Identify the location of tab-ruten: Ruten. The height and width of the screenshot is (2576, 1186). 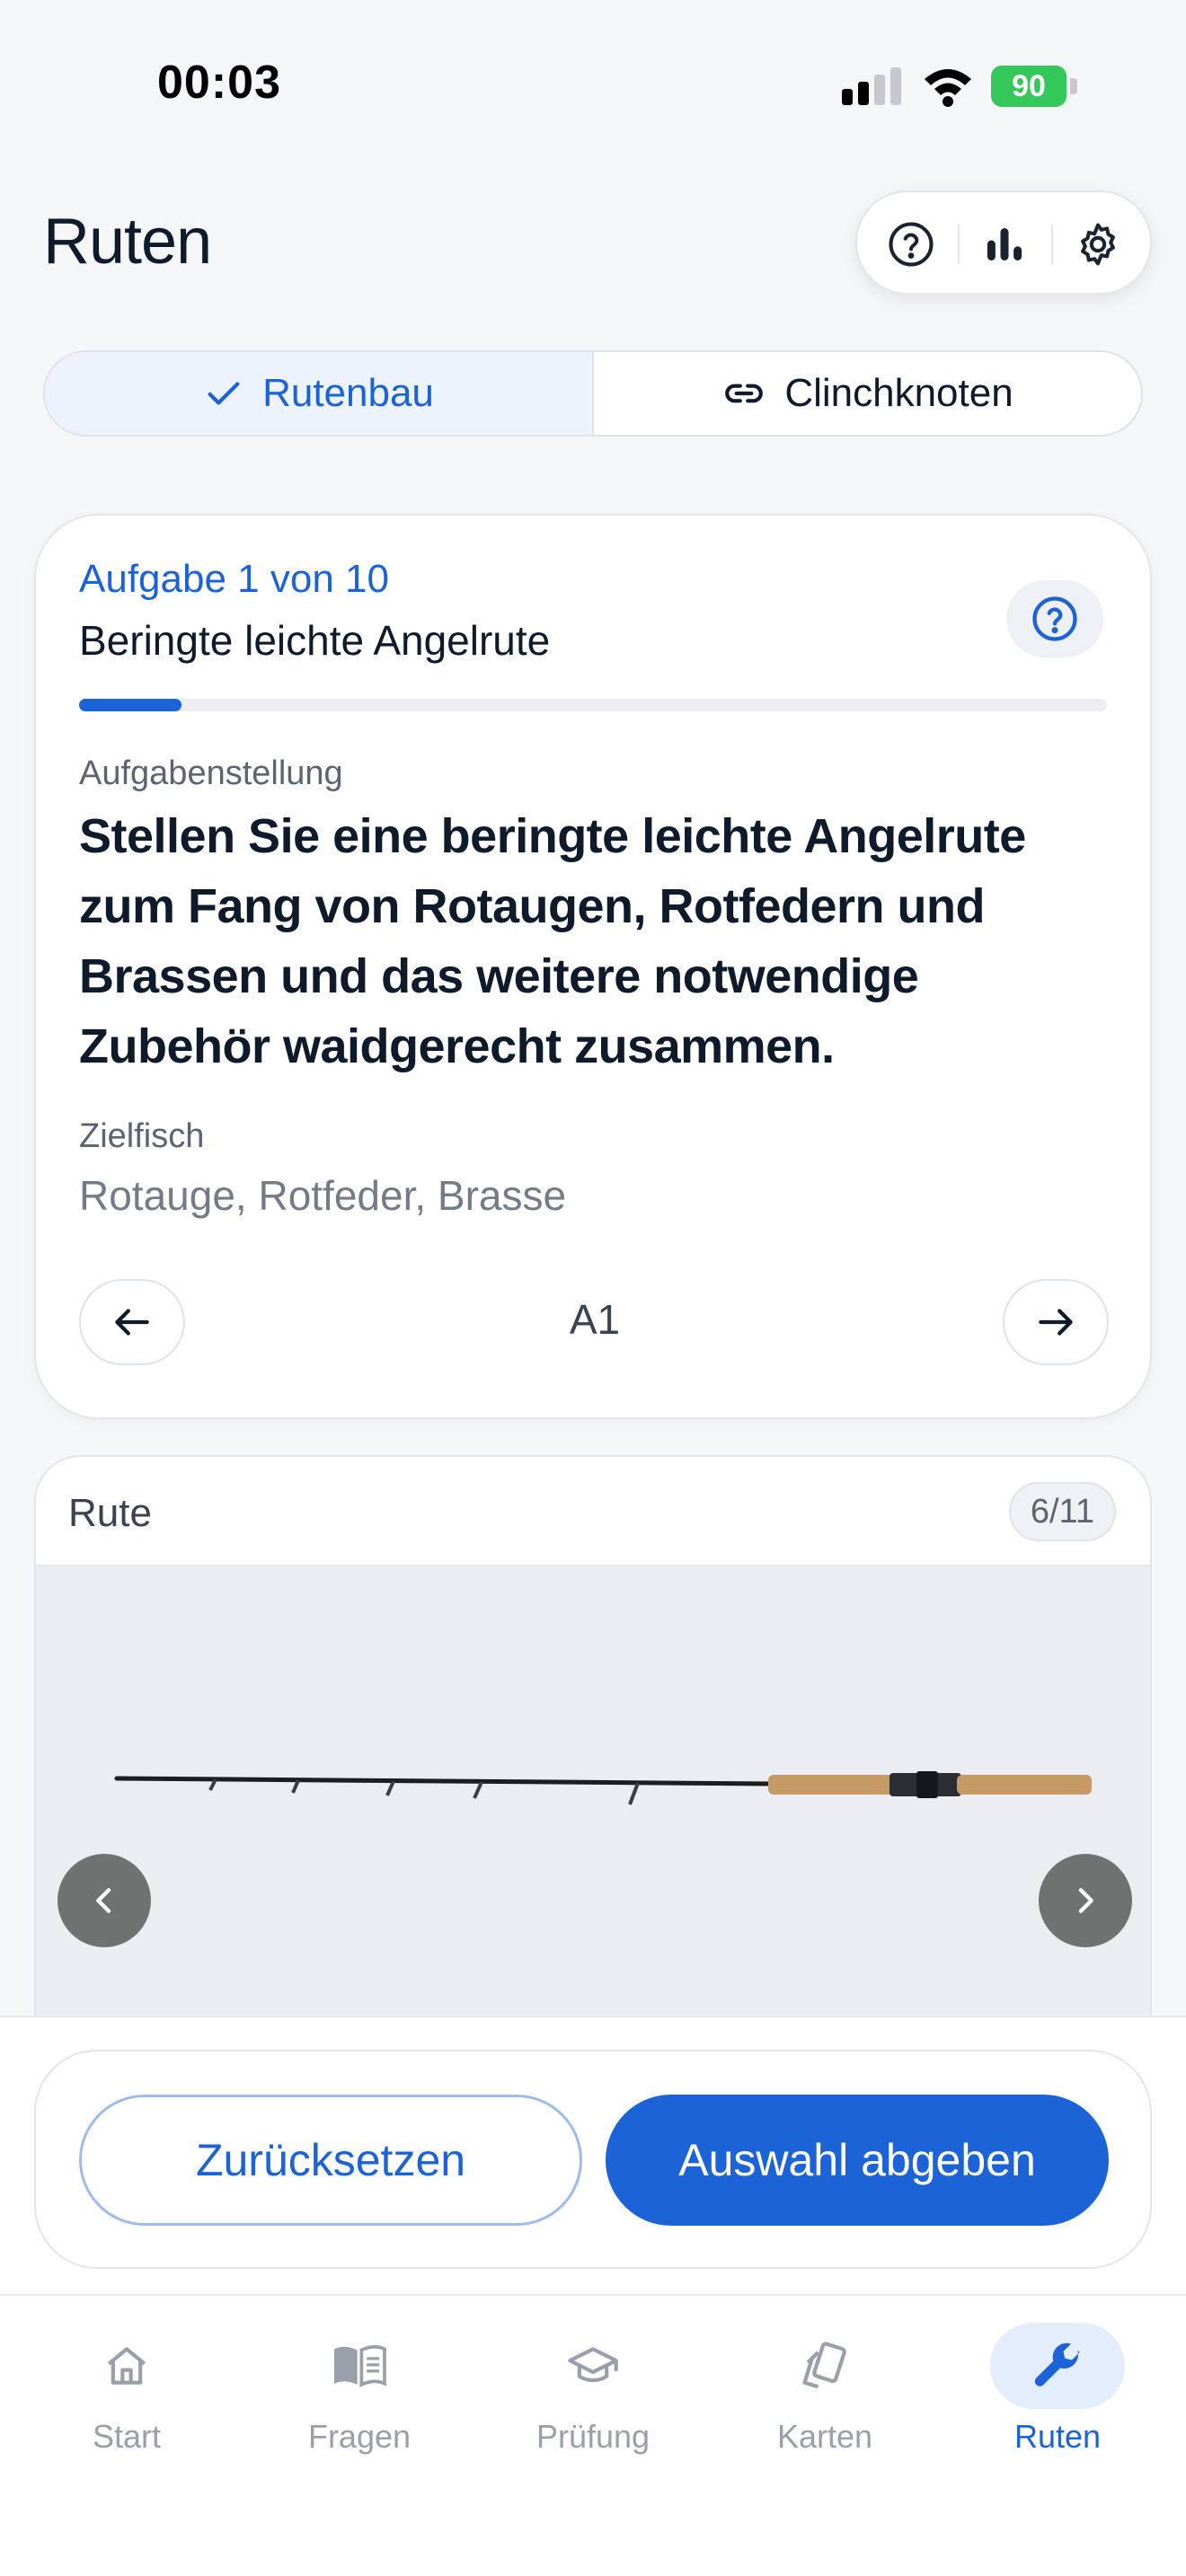
(1057, 2412).